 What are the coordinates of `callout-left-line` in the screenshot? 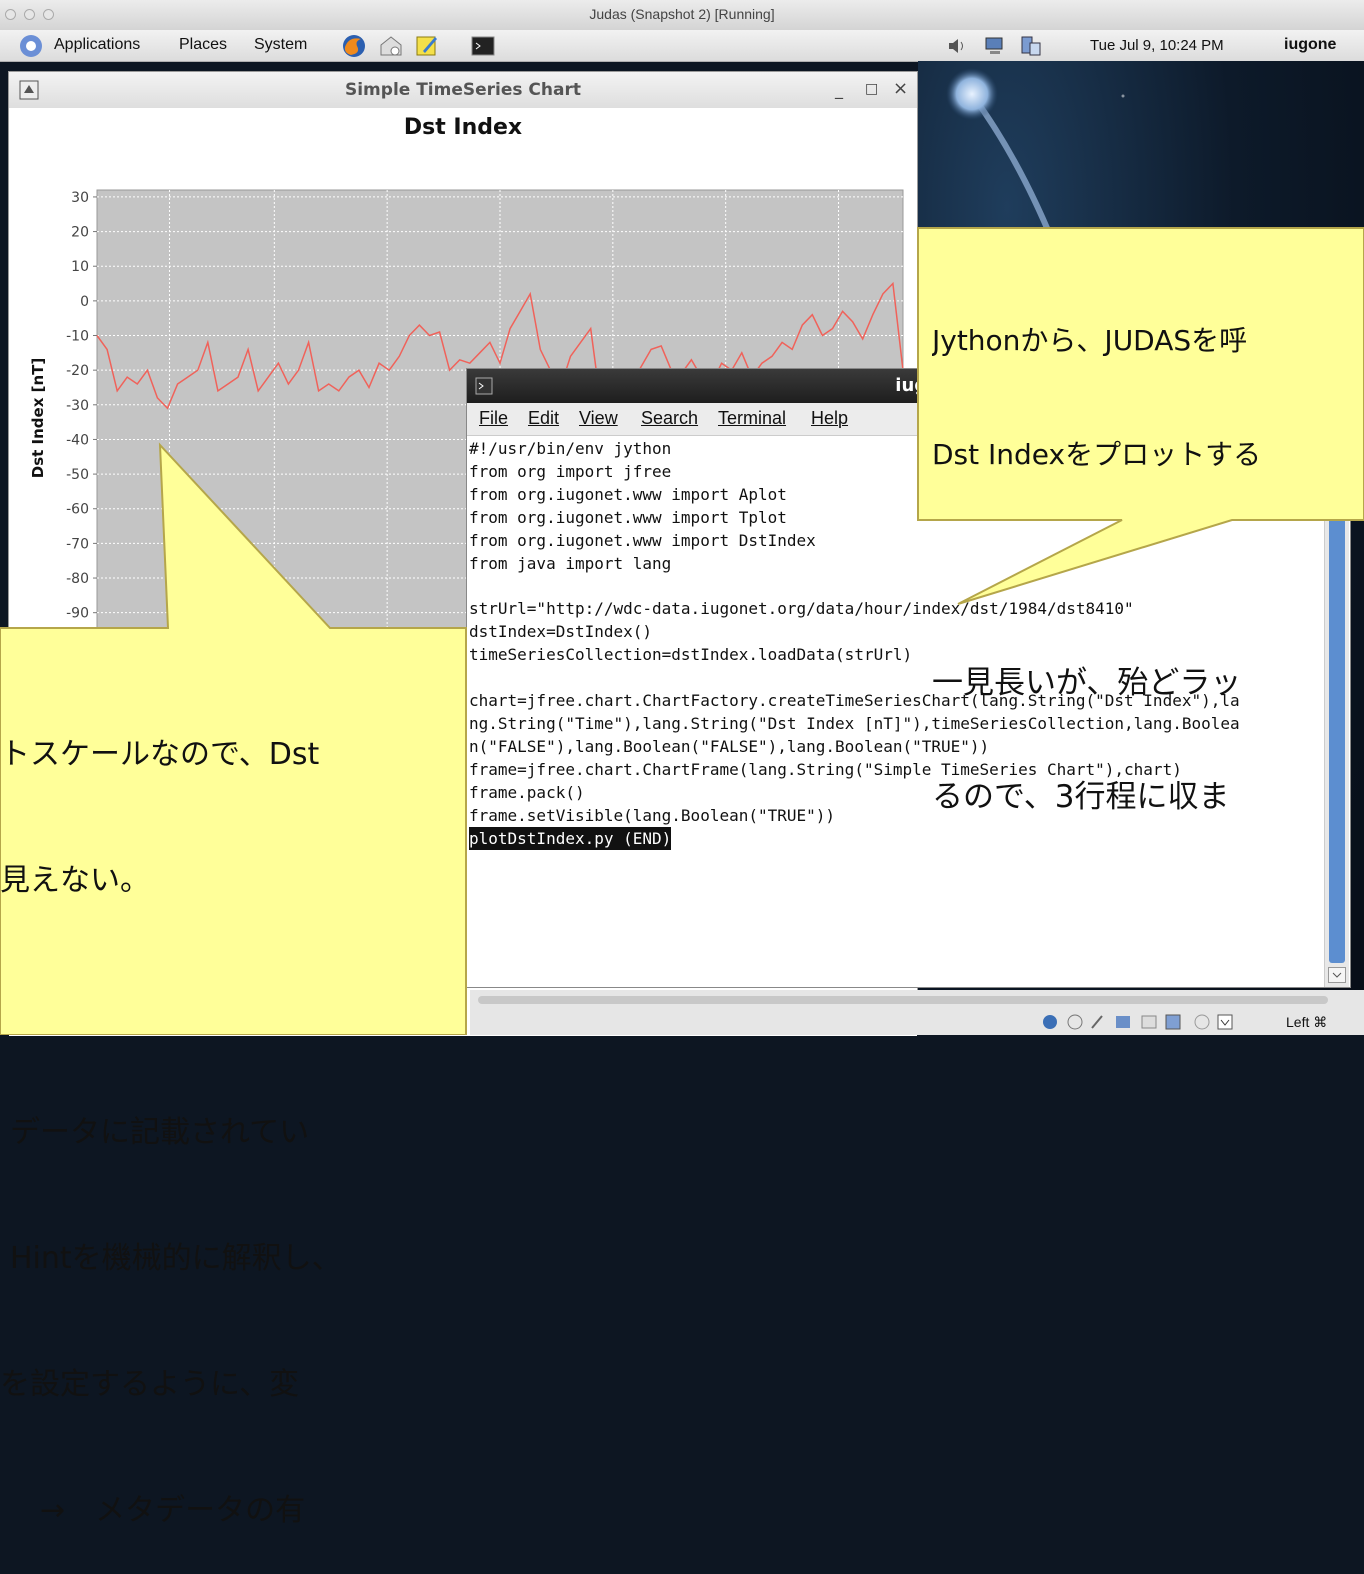 It's located at (233, 1007).